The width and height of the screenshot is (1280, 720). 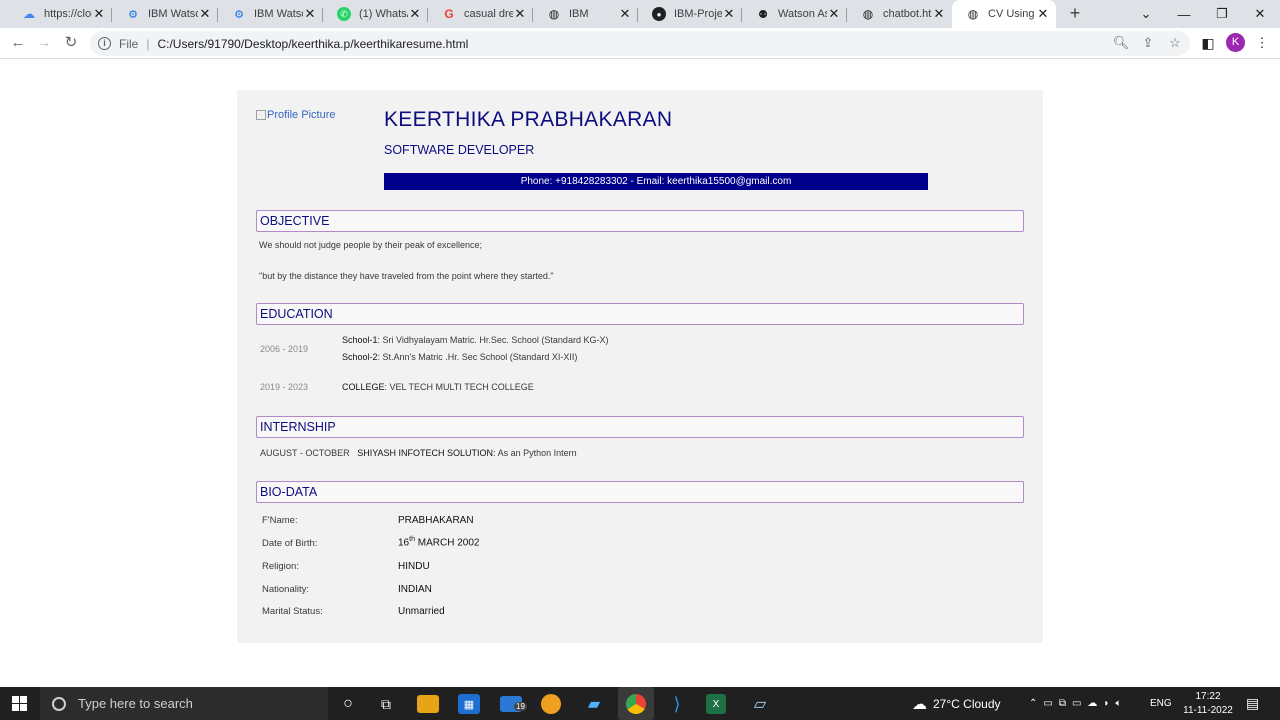 What do you see at coordinates (285, 589) in the screenshot?
I see `bio-label-nationality: Nationality:` at bounding box center [285, 589].